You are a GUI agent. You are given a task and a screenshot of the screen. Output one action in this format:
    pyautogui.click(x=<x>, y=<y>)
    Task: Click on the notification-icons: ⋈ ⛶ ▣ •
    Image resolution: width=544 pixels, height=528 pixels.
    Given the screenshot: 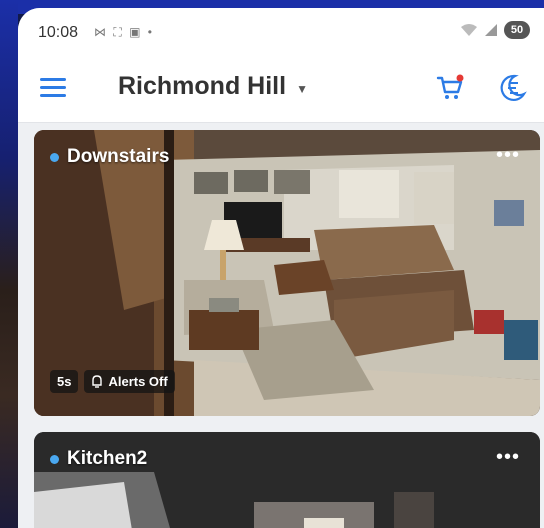 What is the action you would take?
    pyautogui.click(x=124, y=32)
    